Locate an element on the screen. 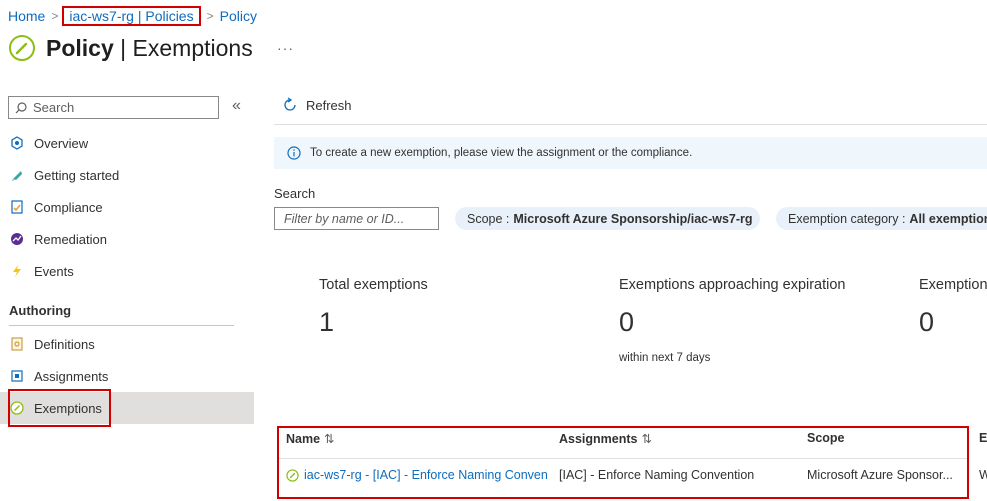 This screenshot has height=501, width=987. breadcrumb: Home > iac-ws7-rg | Policies > Policy is located at coordinates (132, 16).